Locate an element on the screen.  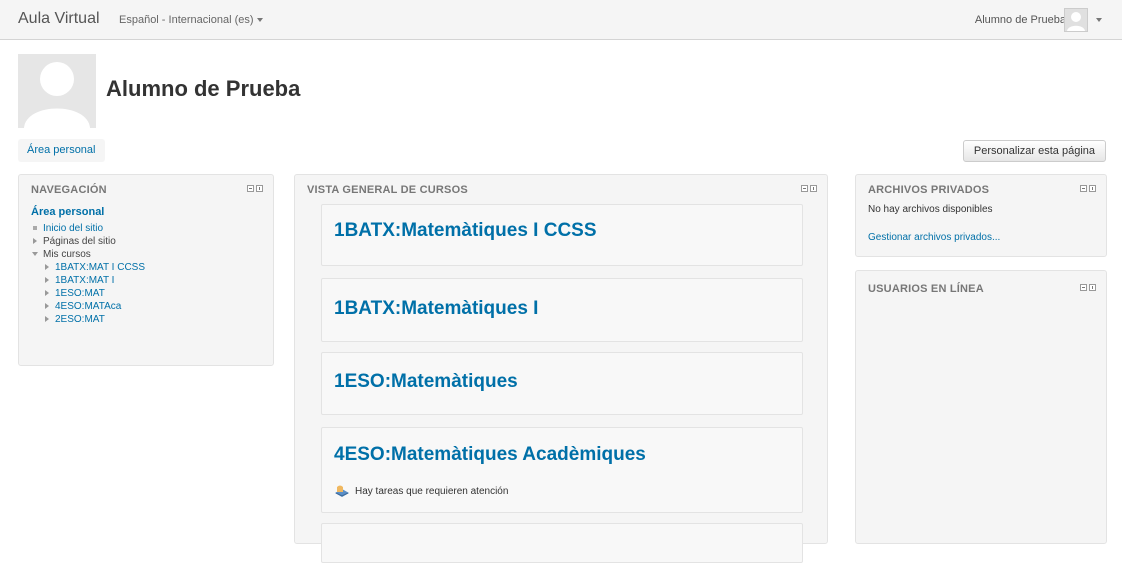
nav-course-item: 1ESO:MAT is located at coordinates (88, 293).